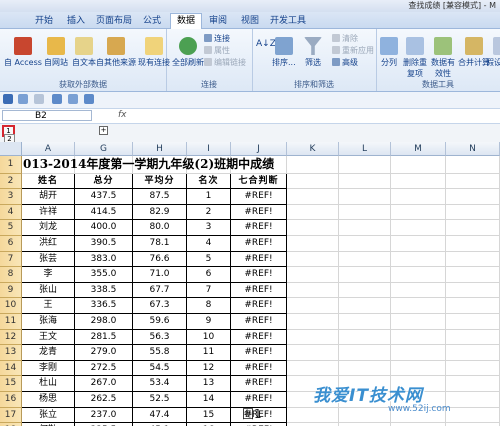 Image resolution: width=500 pixels, height=426 pixels. What do you see at coordinates (209, 322) in the screenshot?
I see `table-cell: 9` at bounding box center [209, 322].